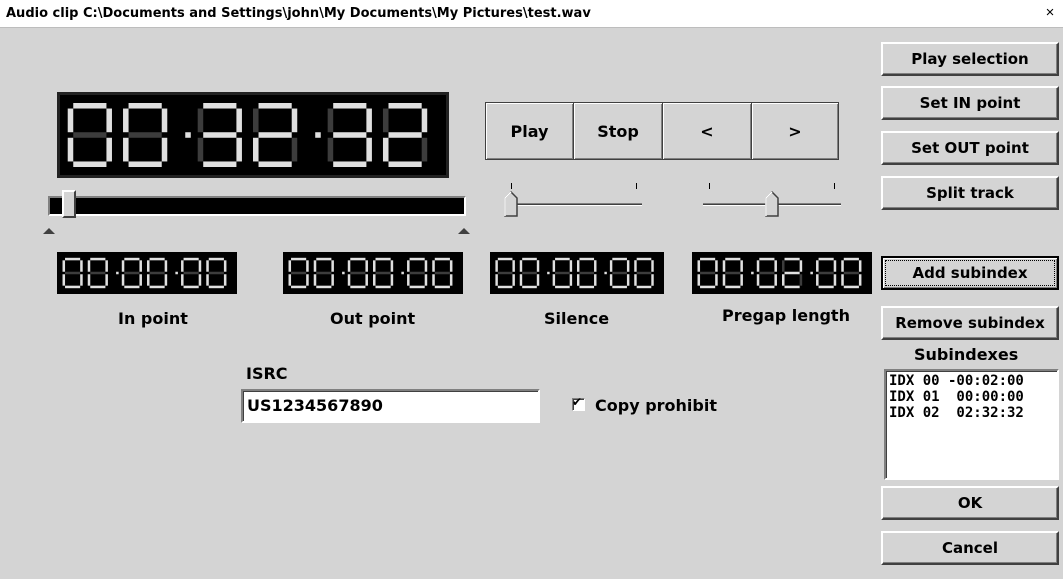  I want to click on cancel-button: Cancel, so click(970, 548).